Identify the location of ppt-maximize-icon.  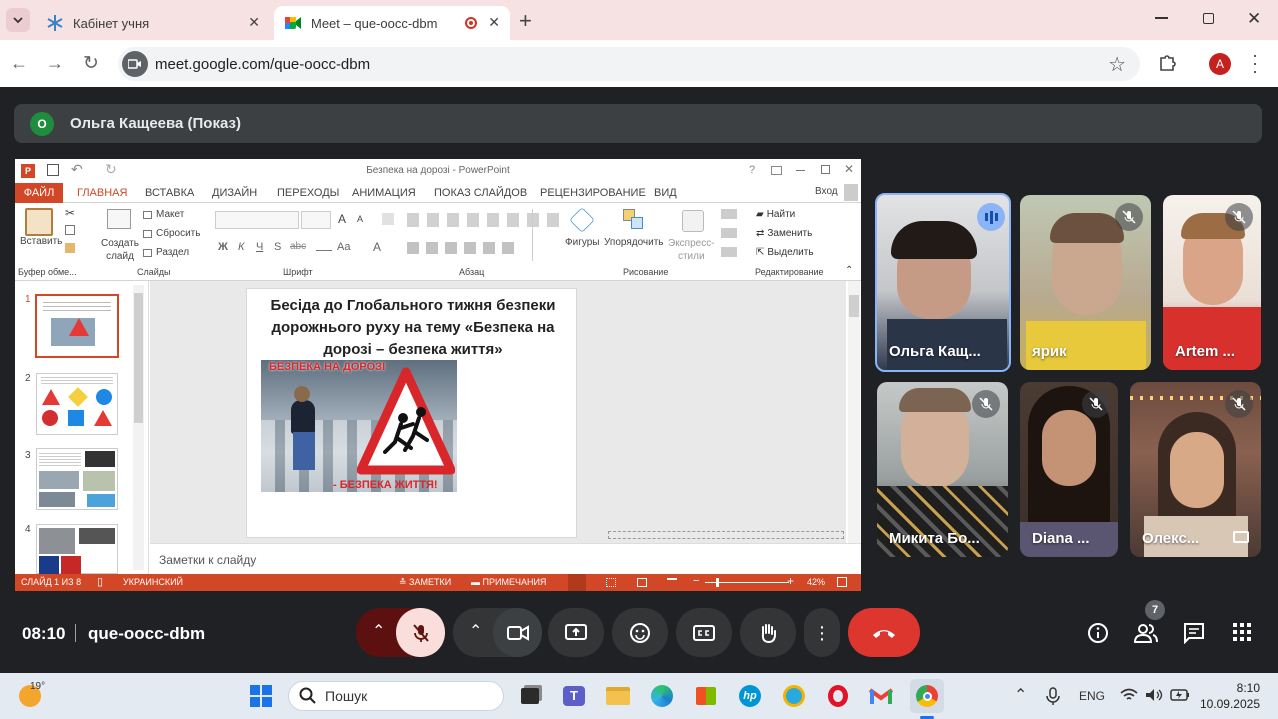
(825, 169).